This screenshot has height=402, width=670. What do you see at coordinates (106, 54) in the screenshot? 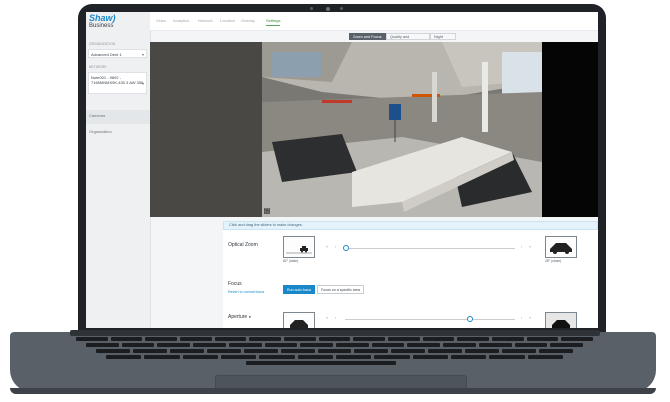
I see `org-value: Advanced Dent 1` at bounding box center [106, 54].